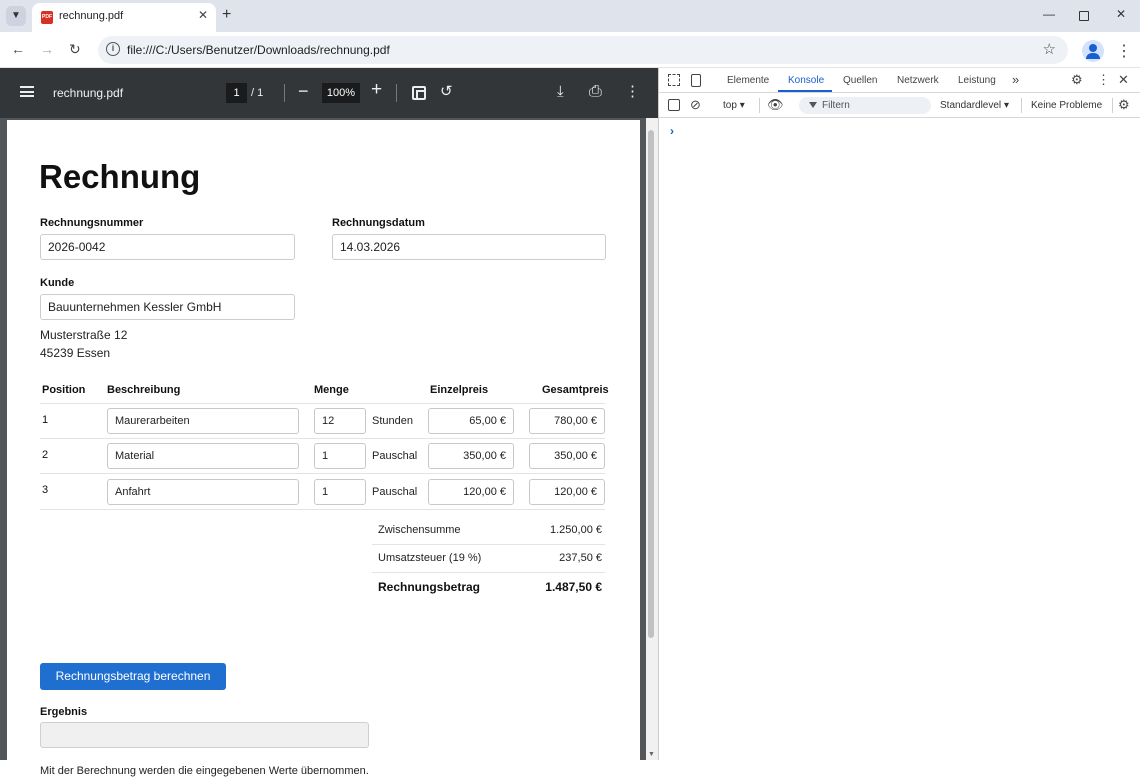  I want to click on scroll-down-arrow-icon: ▼, so click(651, 754).